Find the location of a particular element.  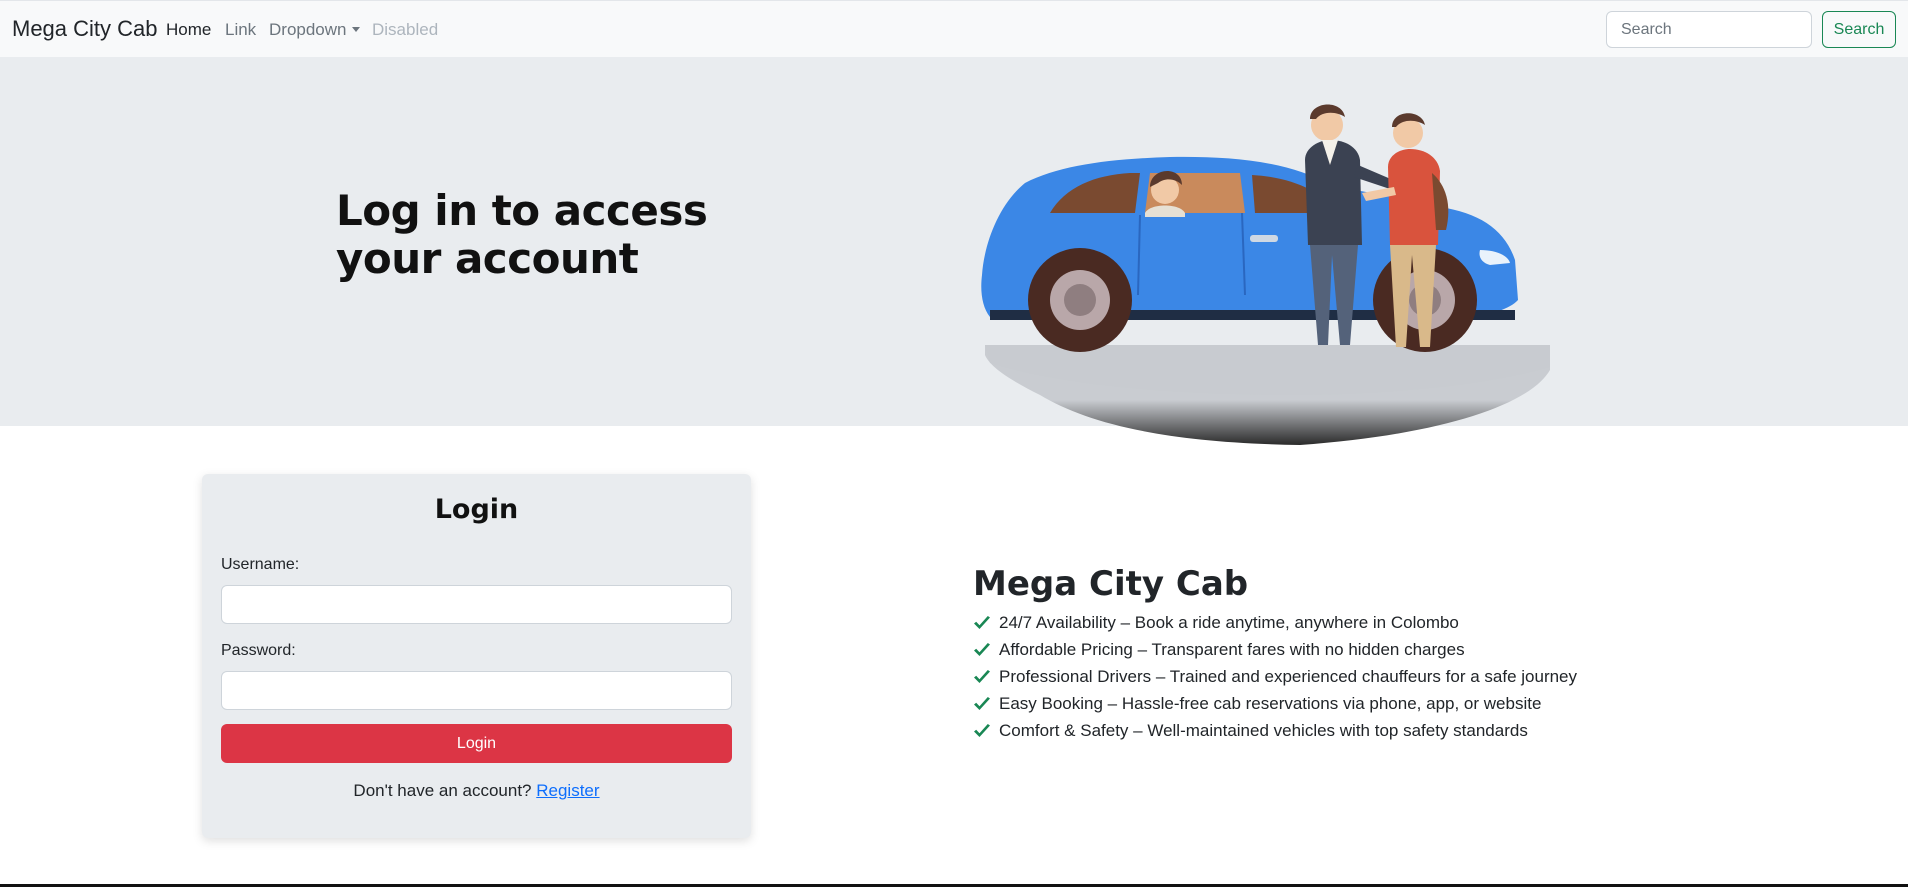

nav-link: Link is located at coordinates (240, 30).